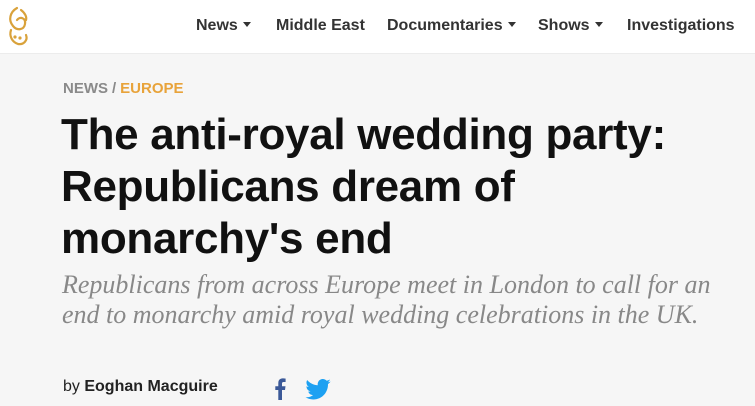  I want to click on nav-item-documentaries: Documentaries, so click(451, 26).